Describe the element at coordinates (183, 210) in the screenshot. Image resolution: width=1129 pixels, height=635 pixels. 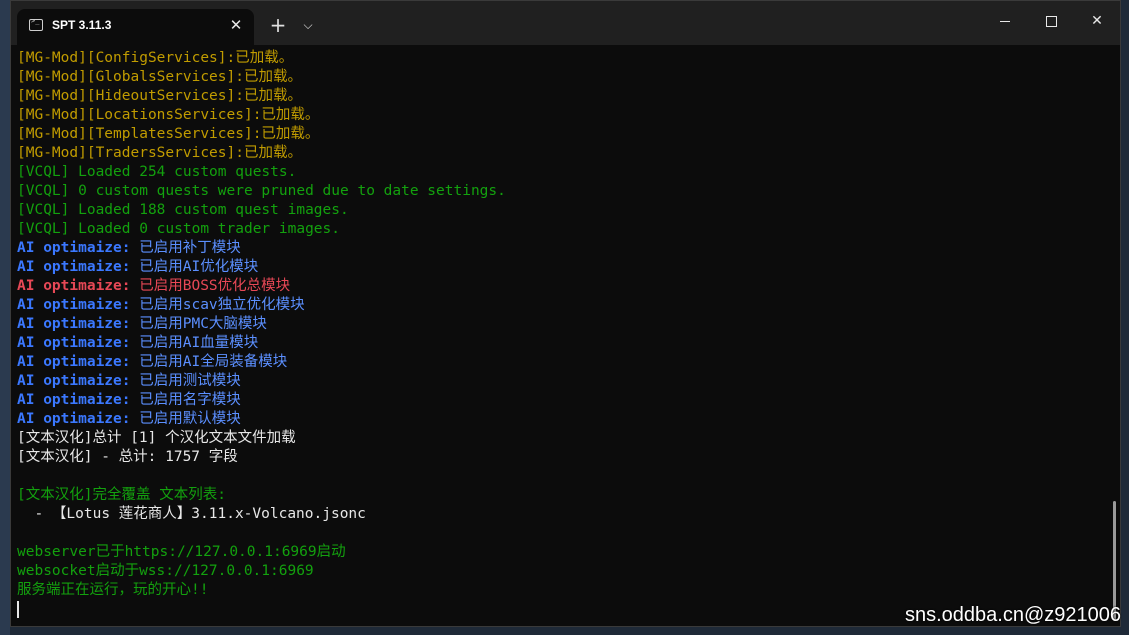
I see `terminal-line: [VCQL] Loaded 188 custom quest images.` at that location.